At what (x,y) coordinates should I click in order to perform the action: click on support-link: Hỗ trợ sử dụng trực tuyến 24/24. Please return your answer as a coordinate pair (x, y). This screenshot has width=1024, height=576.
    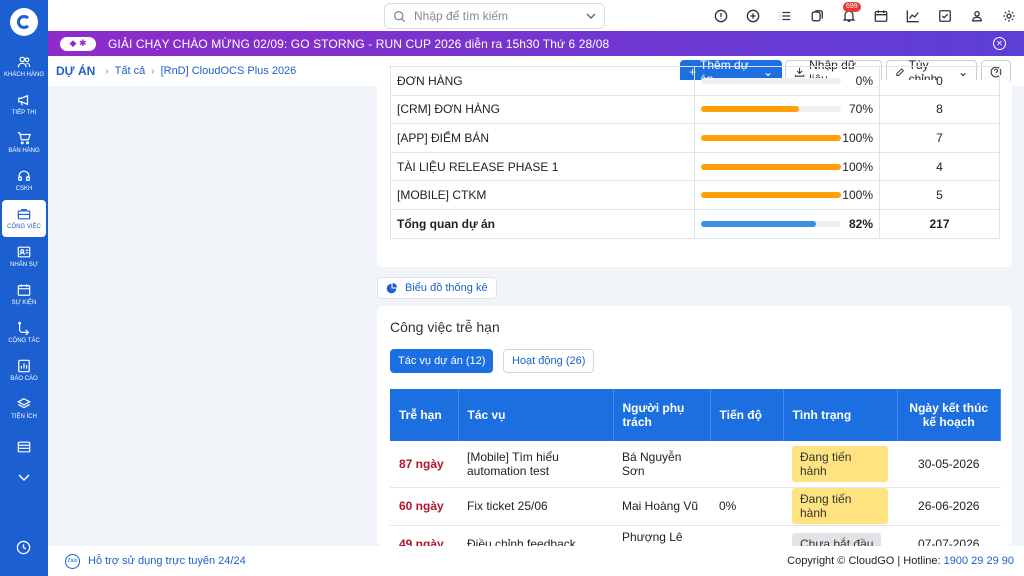
    Looking at the image, I should click on (167, 561).